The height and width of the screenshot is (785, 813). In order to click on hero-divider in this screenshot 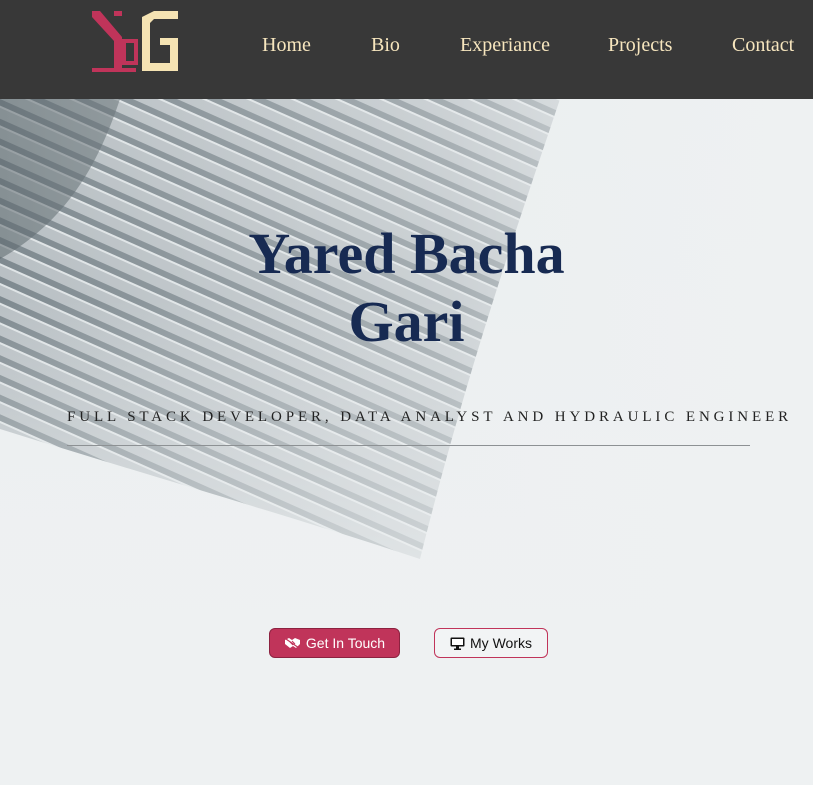, I will do `click(408, 445)`.